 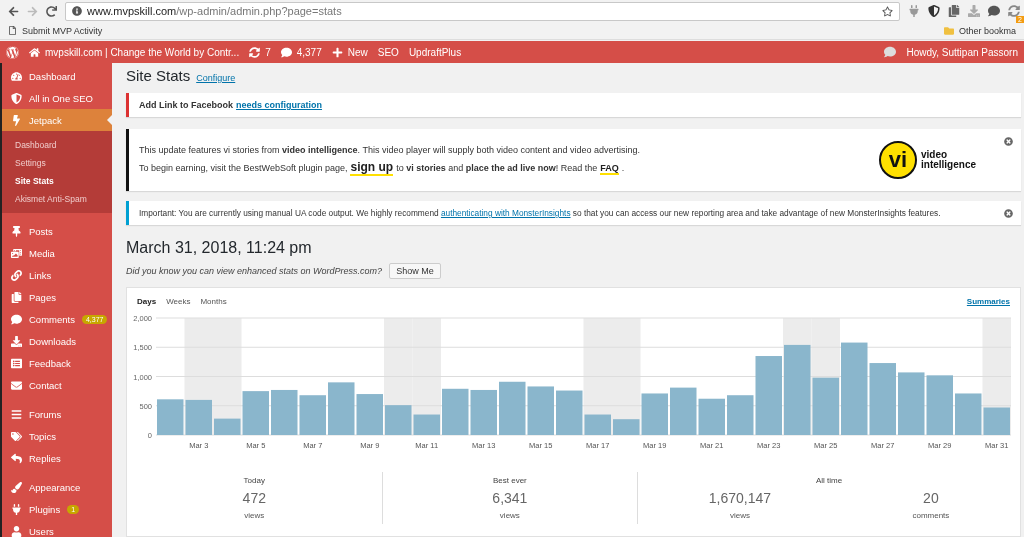 What do you see at coordinates (45, 509) in the screenshot?
I see `menu-label: Plugins` at bounding box center [45, 509].